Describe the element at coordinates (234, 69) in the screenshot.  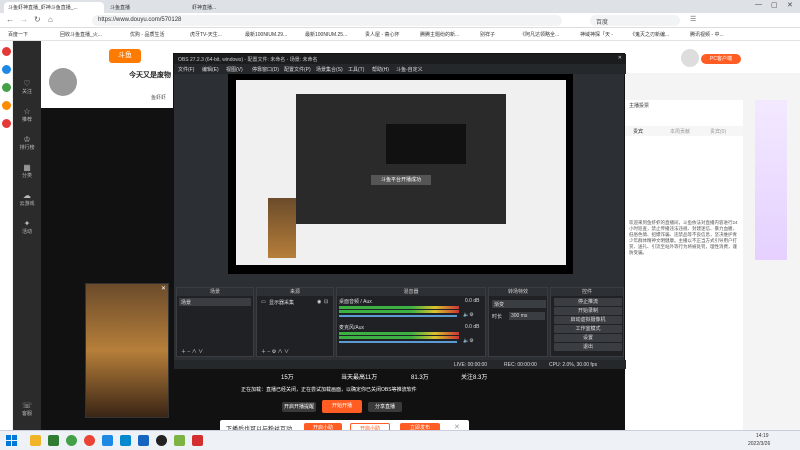
I see `menu-view: 视图(V)` at that location.